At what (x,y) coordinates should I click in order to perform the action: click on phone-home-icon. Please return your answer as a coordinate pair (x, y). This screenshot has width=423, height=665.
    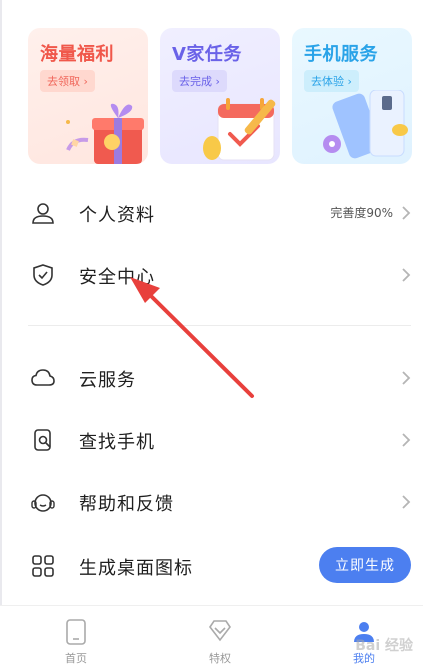
    Looking at the image, I should click on (76, 632).